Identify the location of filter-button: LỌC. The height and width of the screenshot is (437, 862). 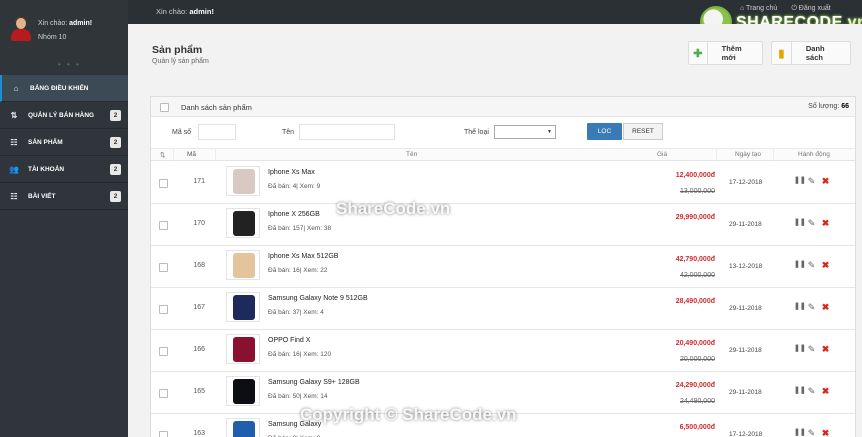
(604, 131).